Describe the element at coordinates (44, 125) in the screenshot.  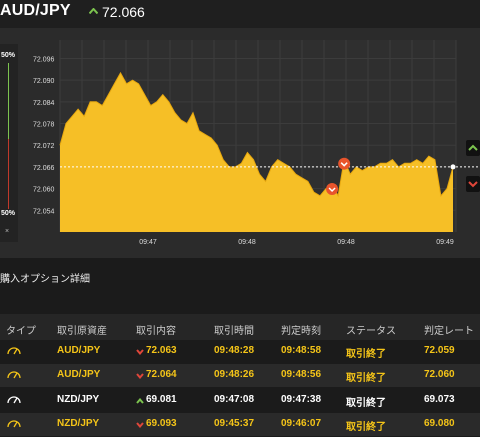
I see `y-tick-label: 72.078` at that location.